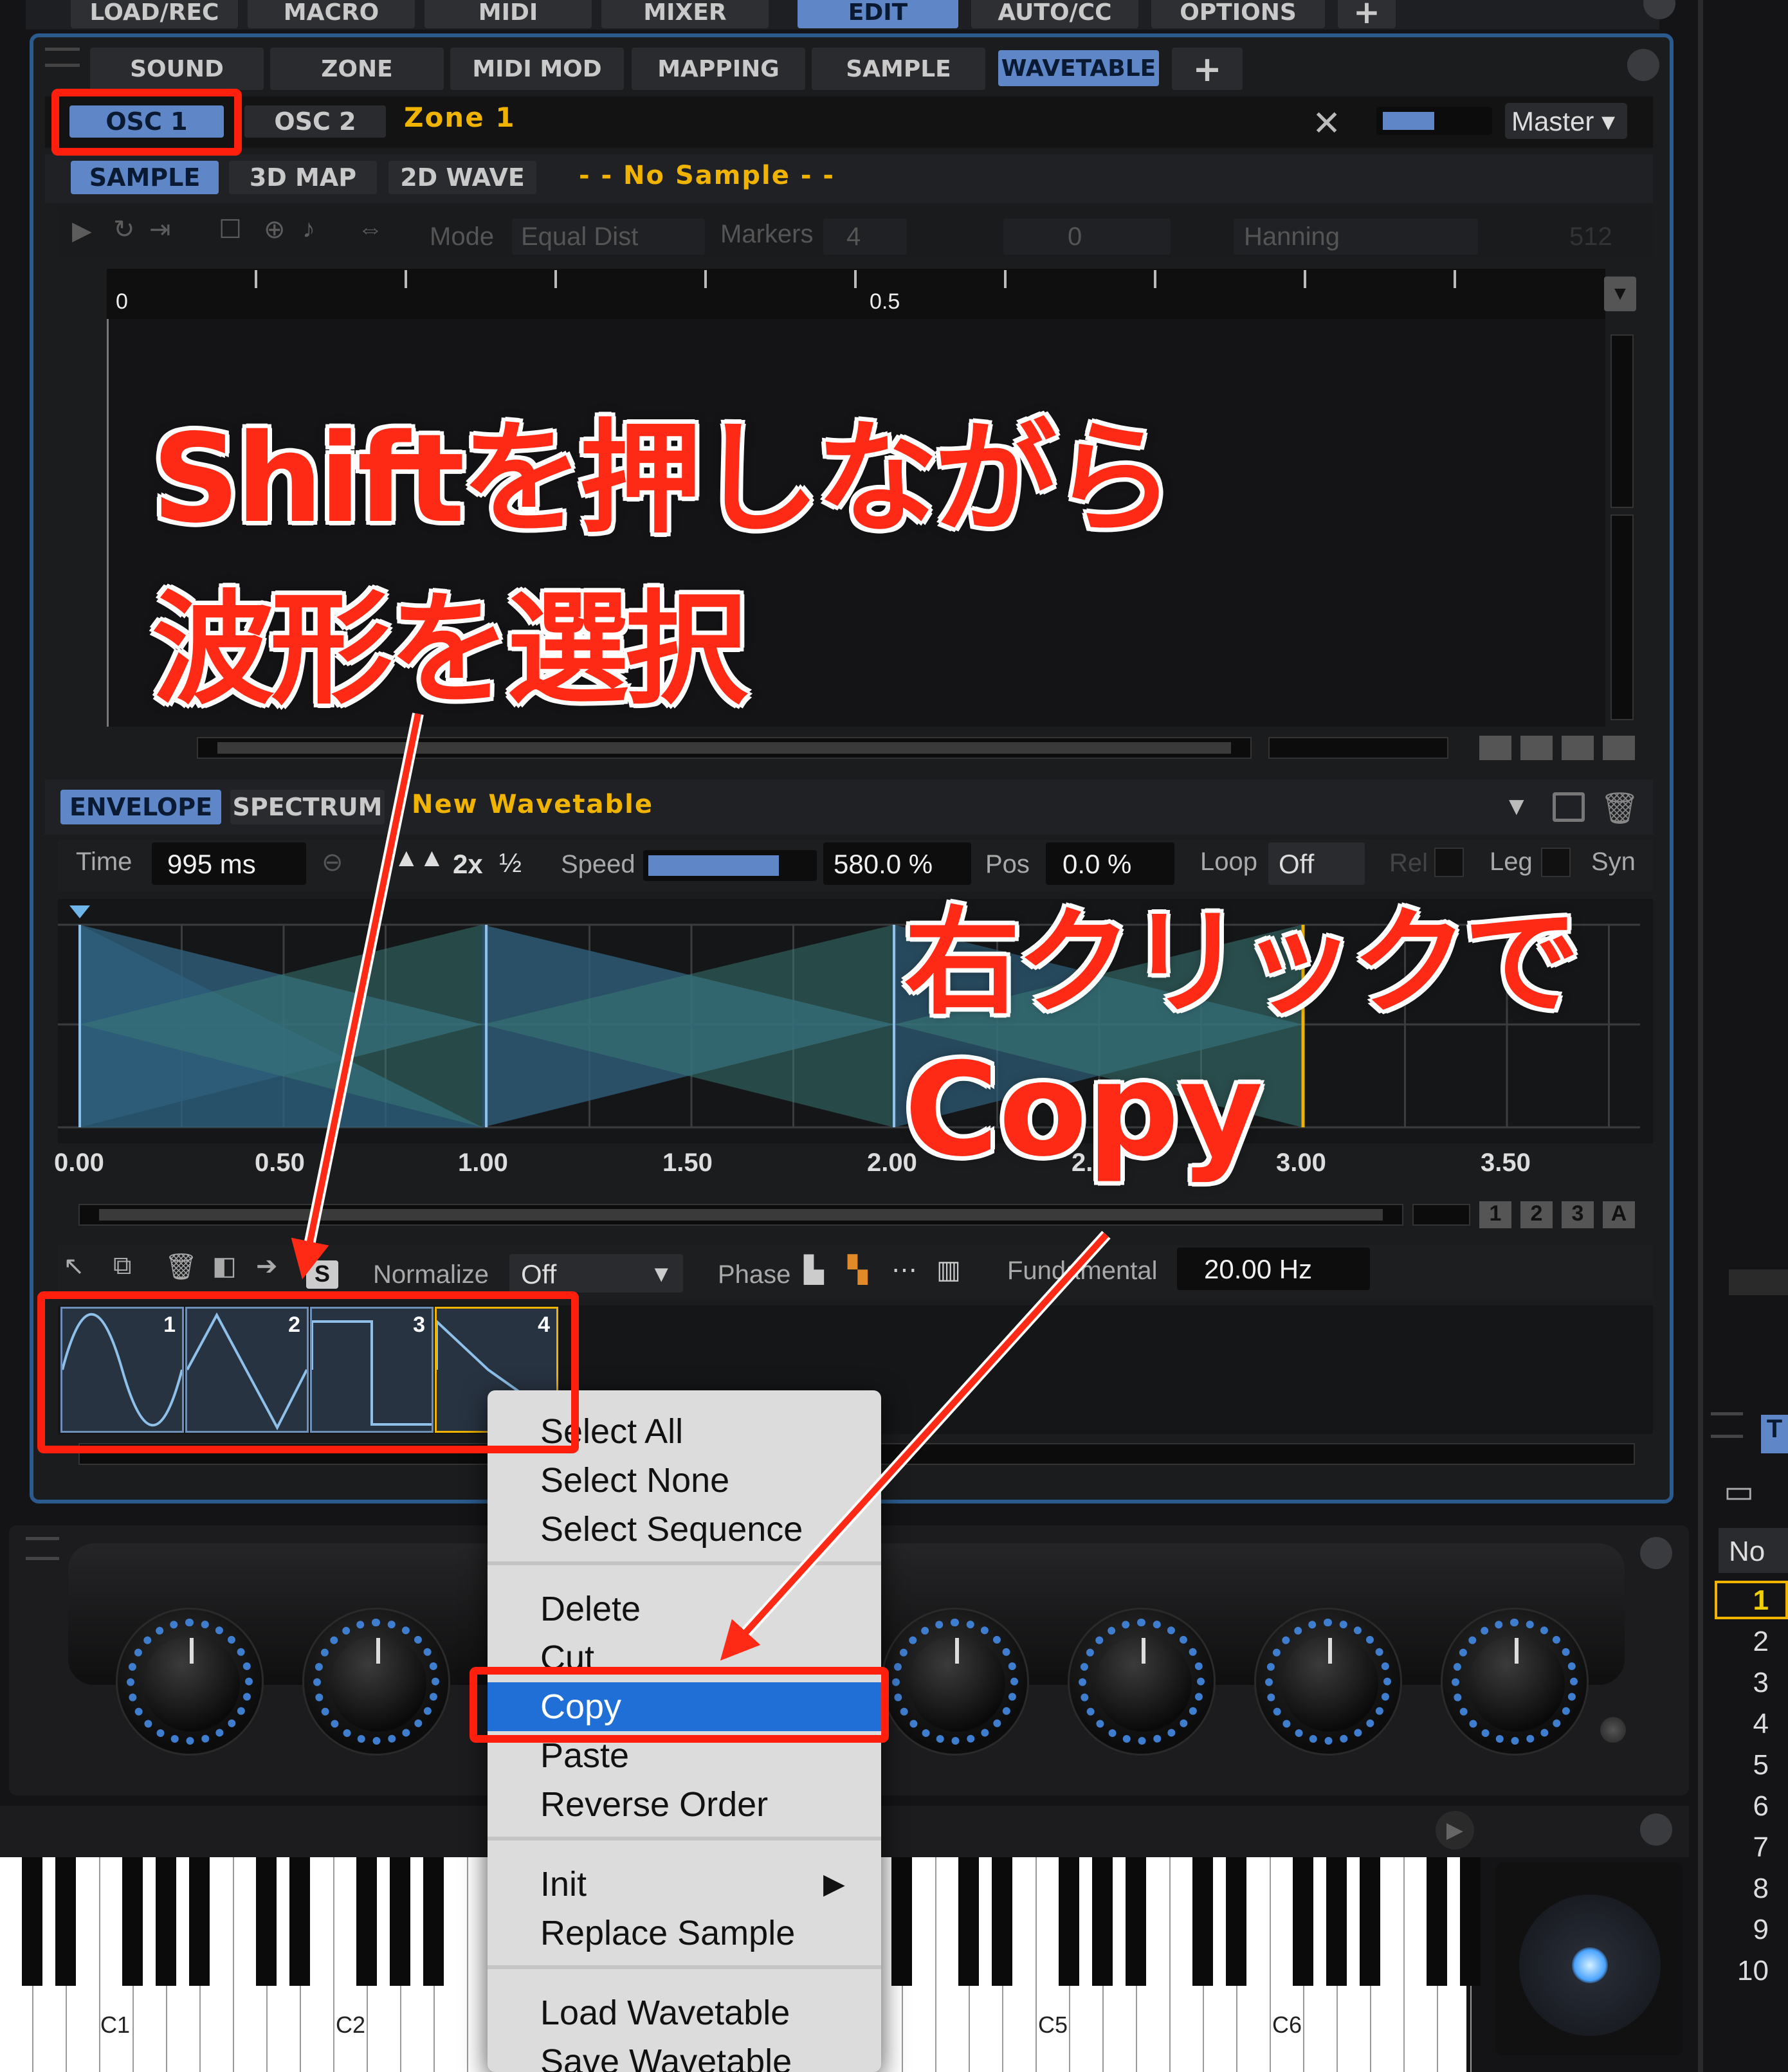 Image resolution: width=1788 pixels, height=2072 pixels. I want to click on annotation-line-4: Copy, so click(1083, 1110).